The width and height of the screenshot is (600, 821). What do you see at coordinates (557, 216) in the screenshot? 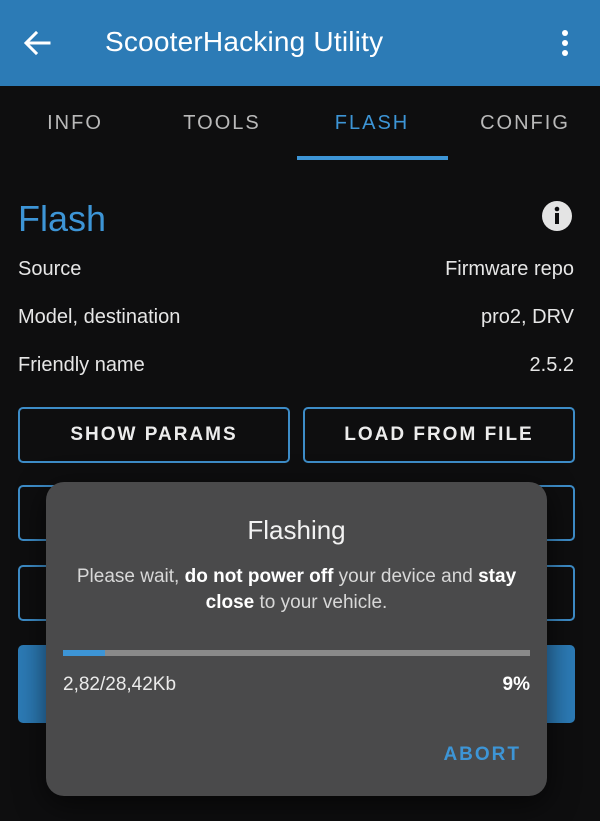
I see `info-icon` at bounding box center [557, 216].